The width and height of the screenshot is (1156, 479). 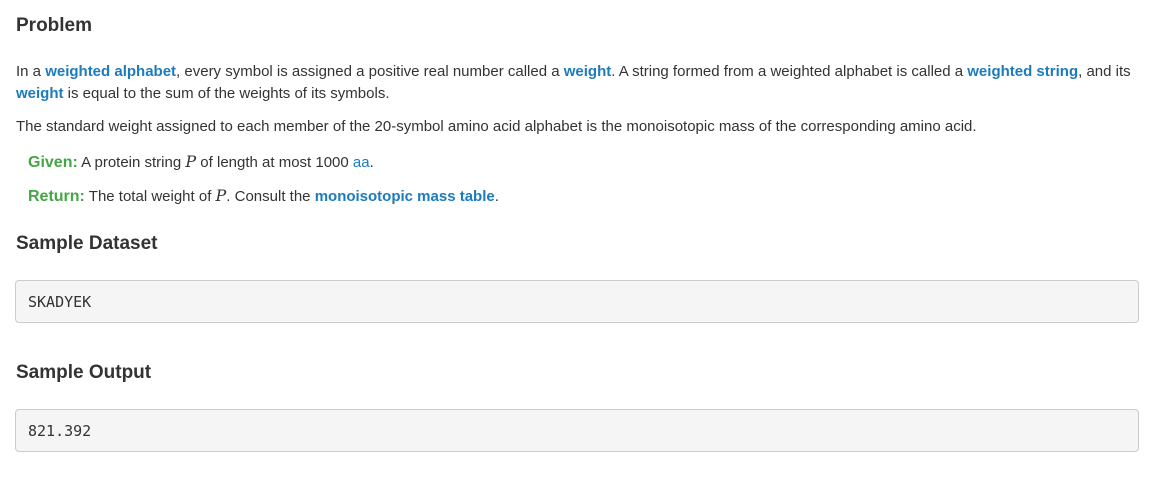 What do you see at coordinates (274, 162) in the screenshot?
I see `text-segment: of length at most 1000` at bounding box center [274, 162].